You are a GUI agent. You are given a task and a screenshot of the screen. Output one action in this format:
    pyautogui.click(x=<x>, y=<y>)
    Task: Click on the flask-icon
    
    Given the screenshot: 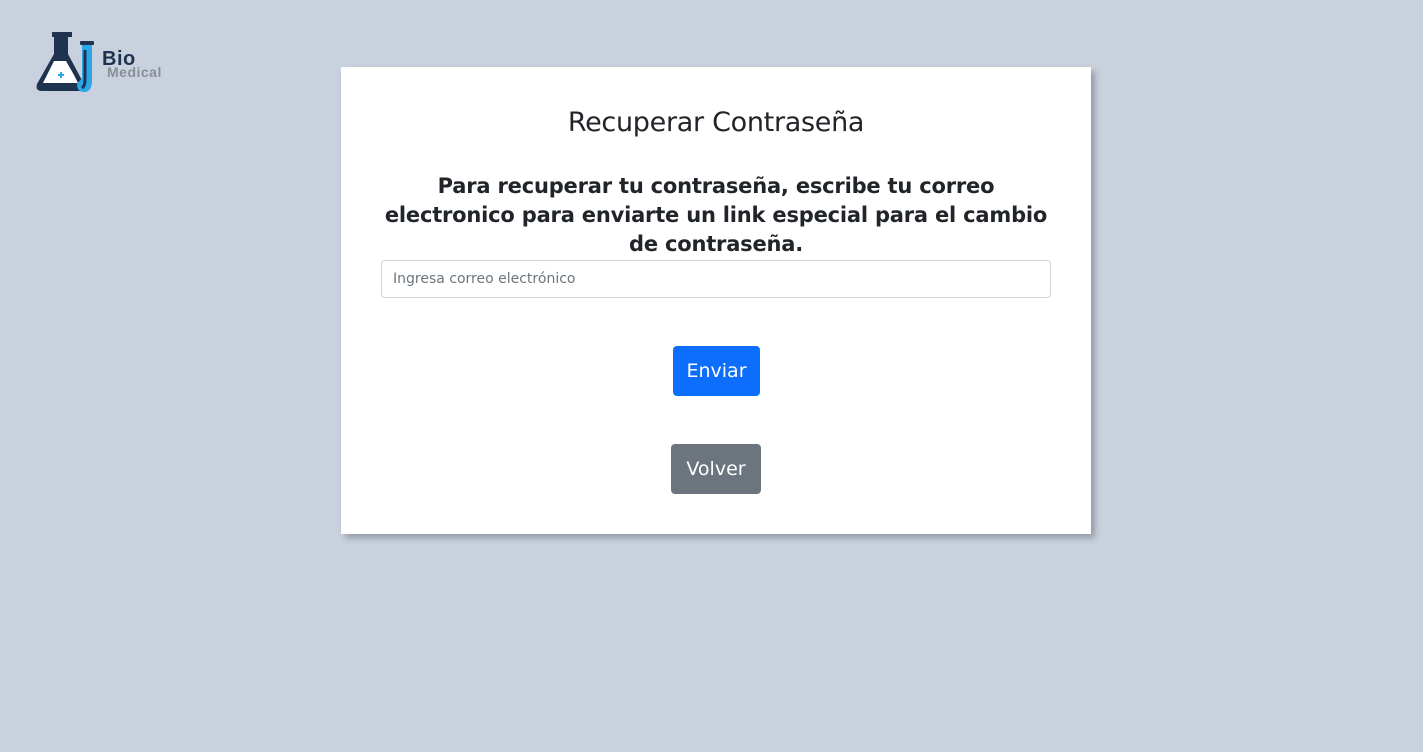 What is the action you would take?
    pyautogui.click(x=65, y=62)
    